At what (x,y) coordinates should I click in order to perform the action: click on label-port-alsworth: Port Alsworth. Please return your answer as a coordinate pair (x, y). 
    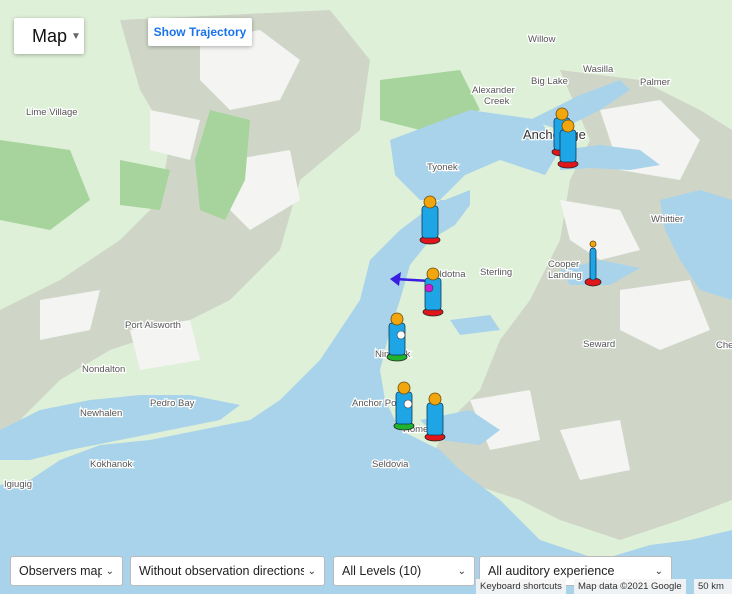
    Looking at the image, I should click on (153, 325).